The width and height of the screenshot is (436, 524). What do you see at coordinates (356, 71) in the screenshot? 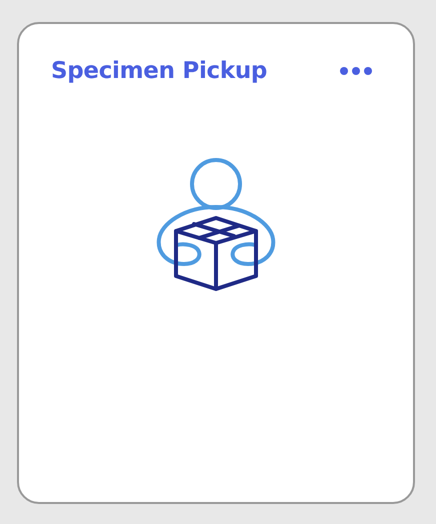
I see `more-icon` at bounding box center [356, 71].